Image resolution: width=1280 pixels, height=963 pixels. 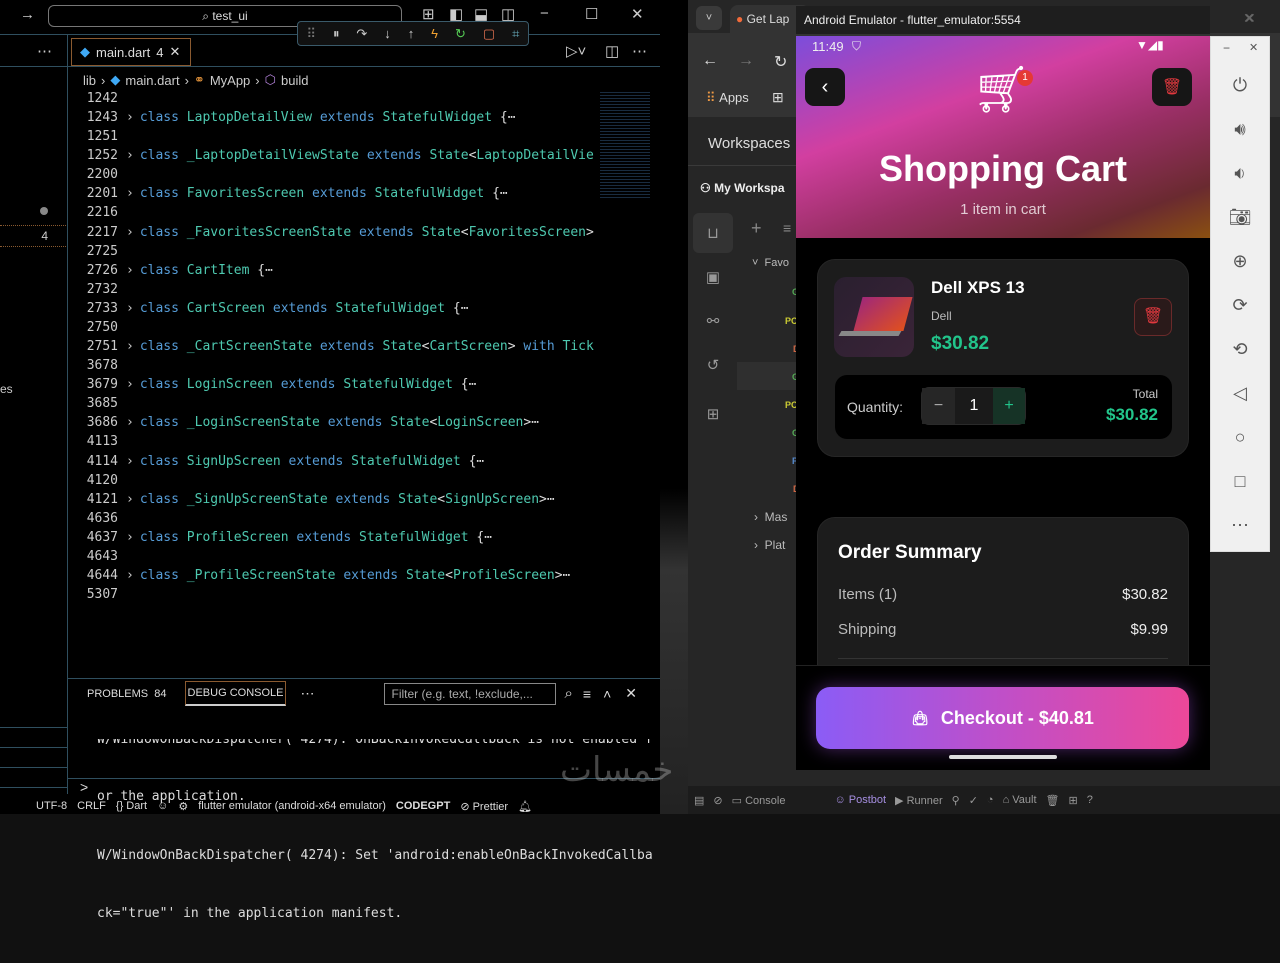 I want to click on code-line: 2725, so click(x=334, y=251).